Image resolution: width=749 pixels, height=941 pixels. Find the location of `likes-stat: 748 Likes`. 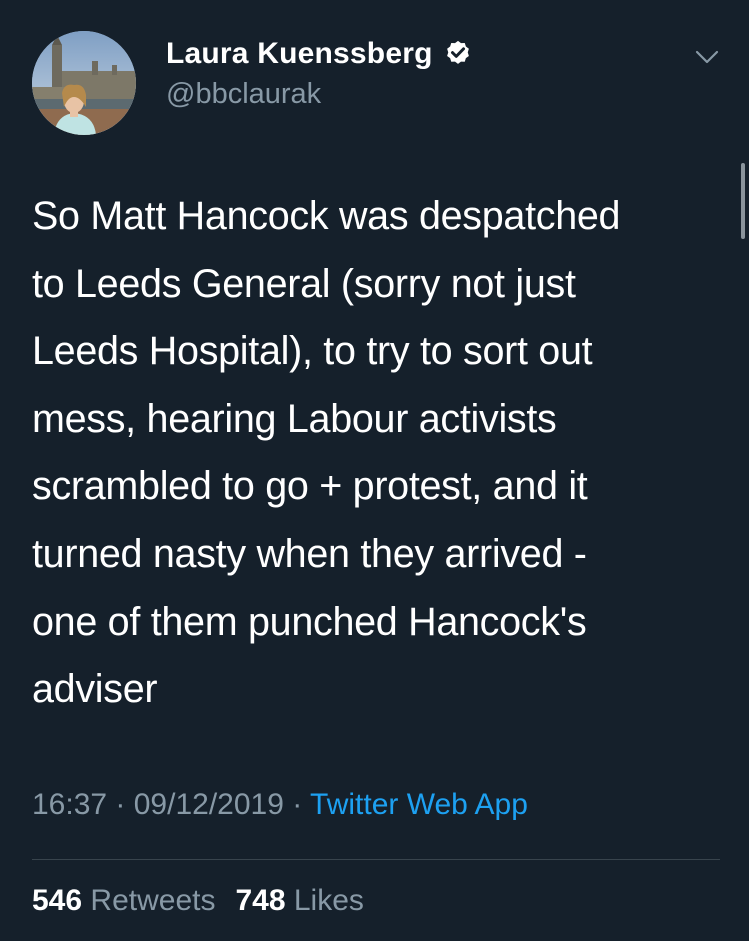

likes-stat: 748 Likes is located at coordinates (299, 900).